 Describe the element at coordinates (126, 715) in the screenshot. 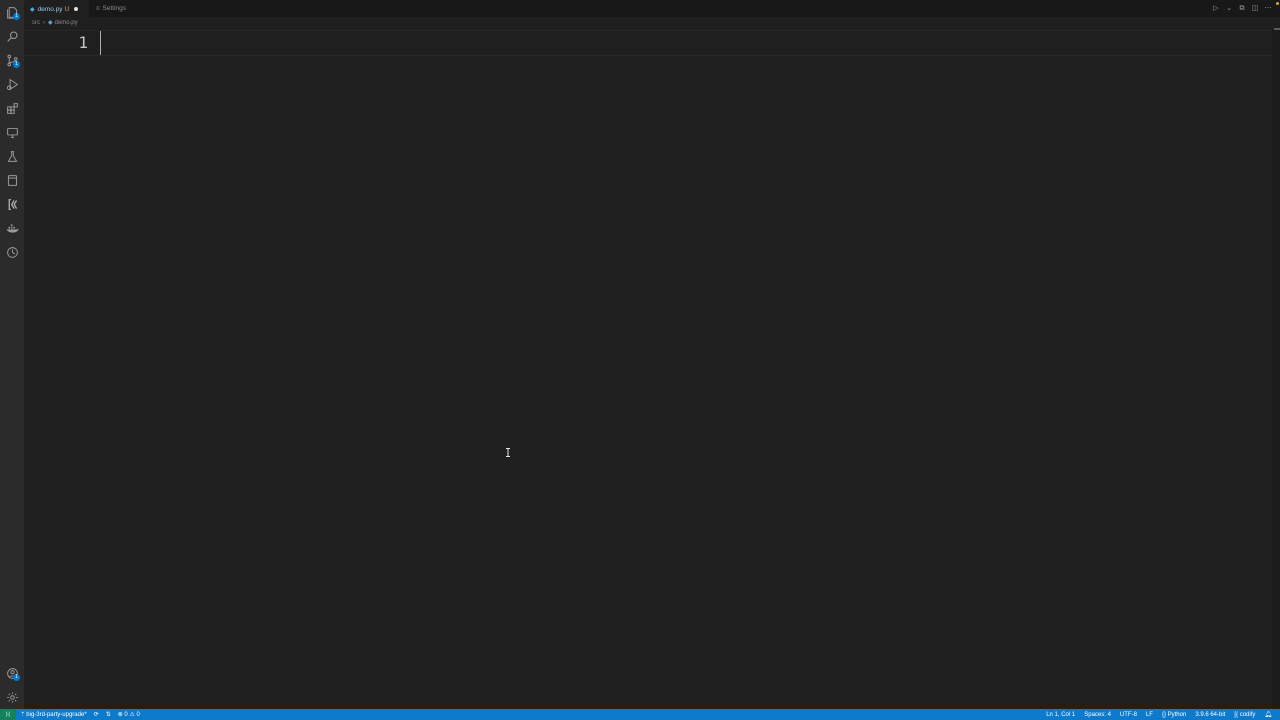

I see `error-count: 0` at that location.